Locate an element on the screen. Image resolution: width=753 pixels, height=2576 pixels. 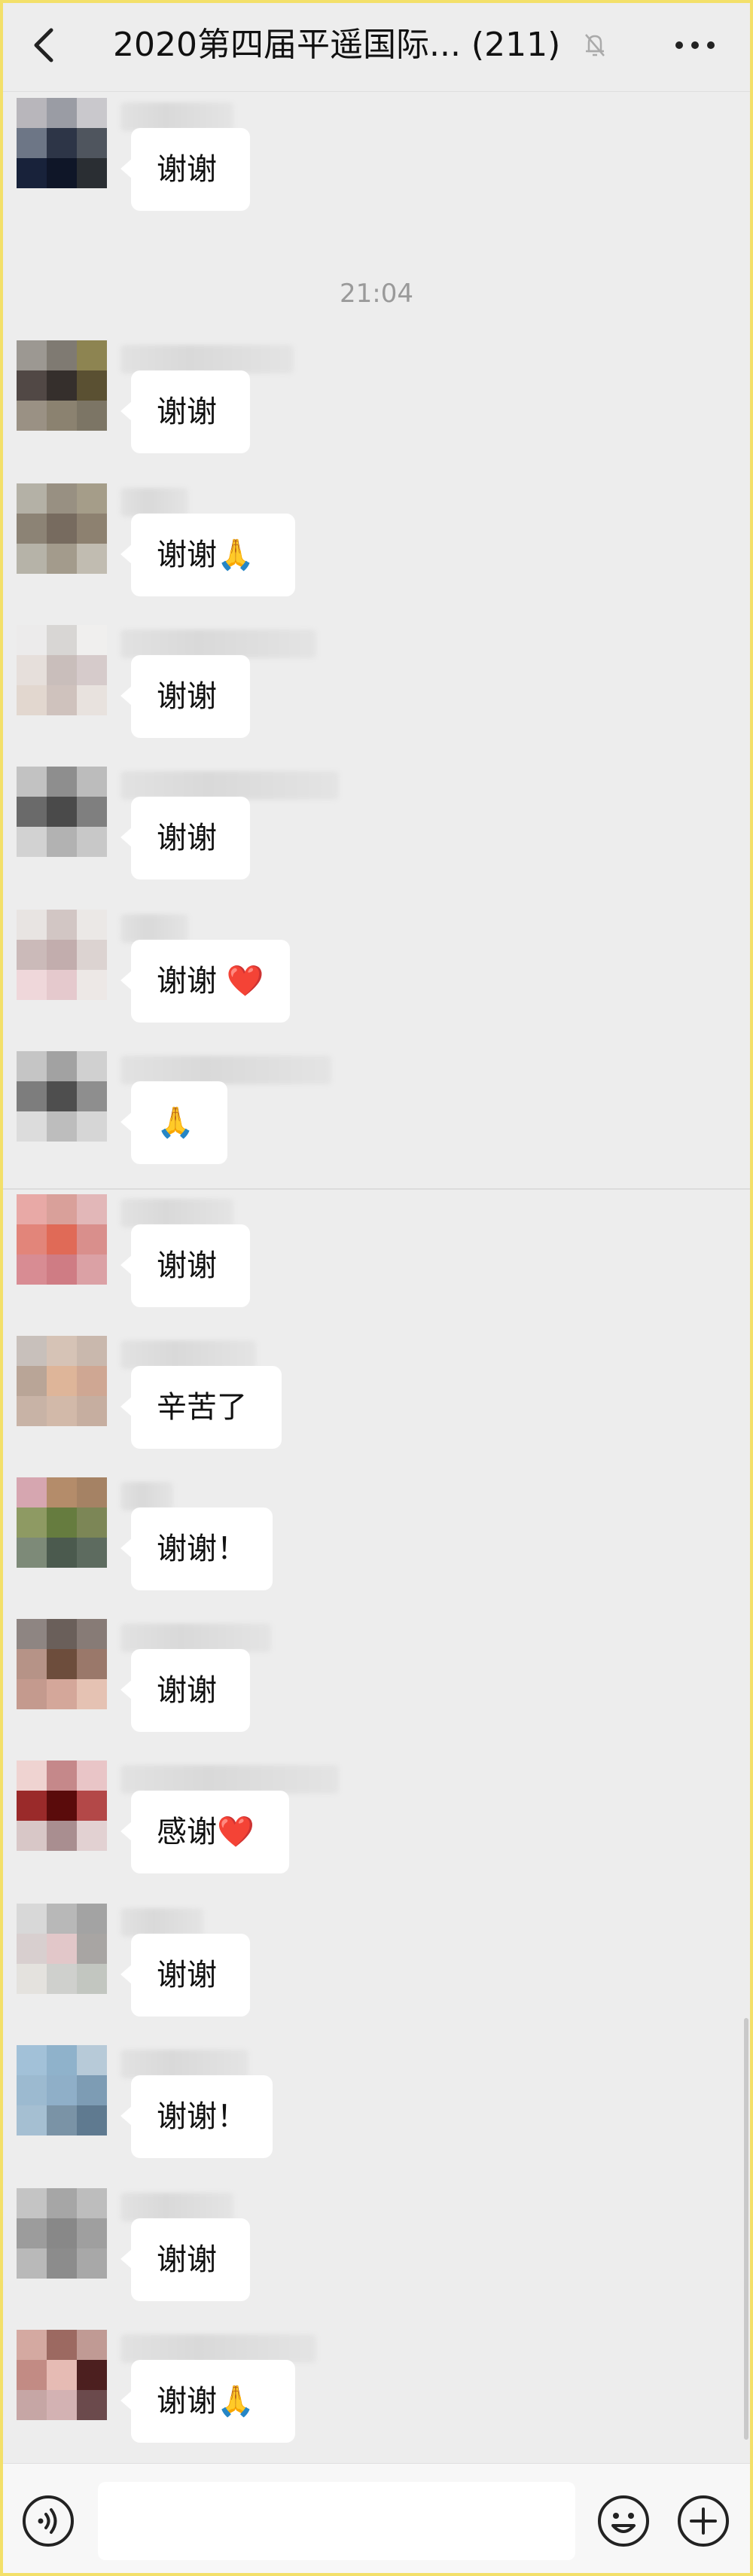
message-bubble: 谢谢 ❤️ is located at coordinates (205, 981).